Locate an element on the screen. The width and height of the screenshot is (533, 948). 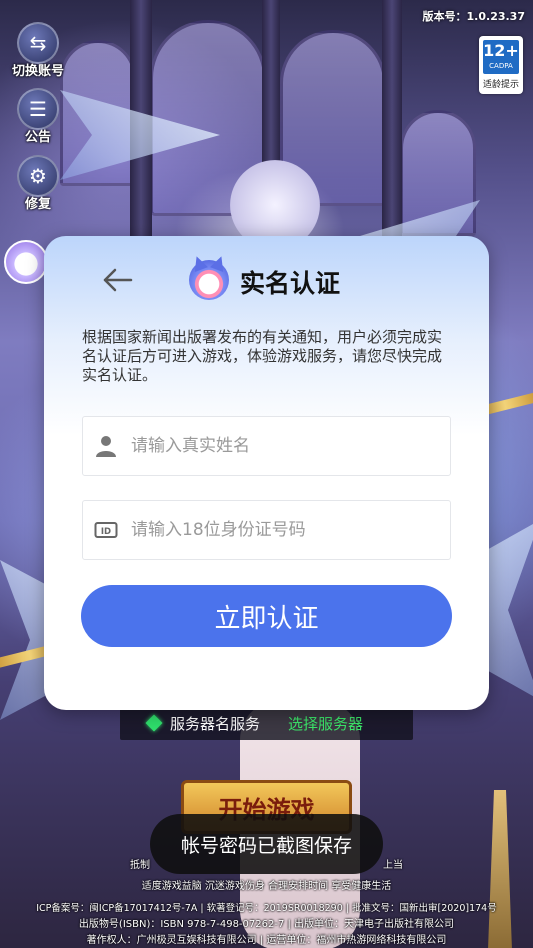
copyright-info: 著作权人：广州极灵互娱科技有限公司 | 运营单位：福州市热游网络科技有限公司 is located at coordinates (266, 940).